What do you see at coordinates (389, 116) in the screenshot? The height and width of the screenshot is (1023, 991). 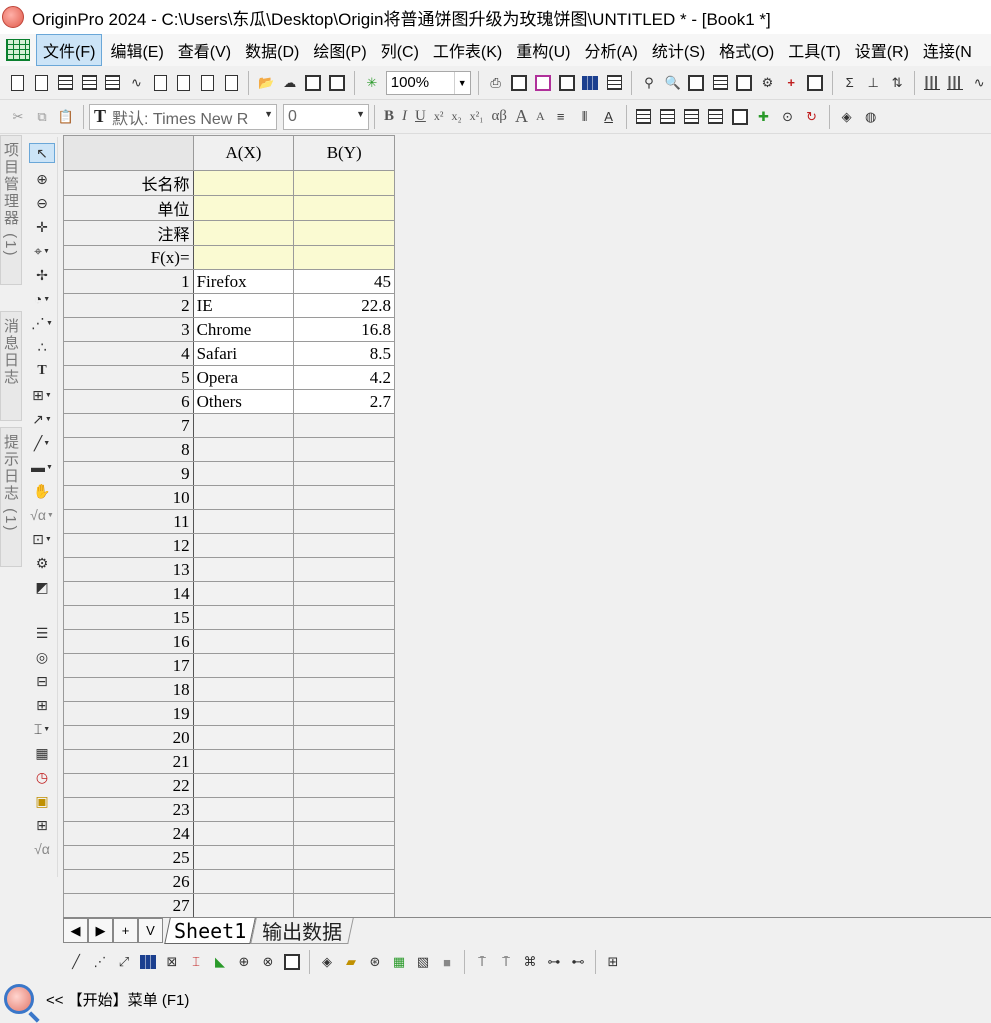 I see `bold-button: B` at bounding box center [389, 116].